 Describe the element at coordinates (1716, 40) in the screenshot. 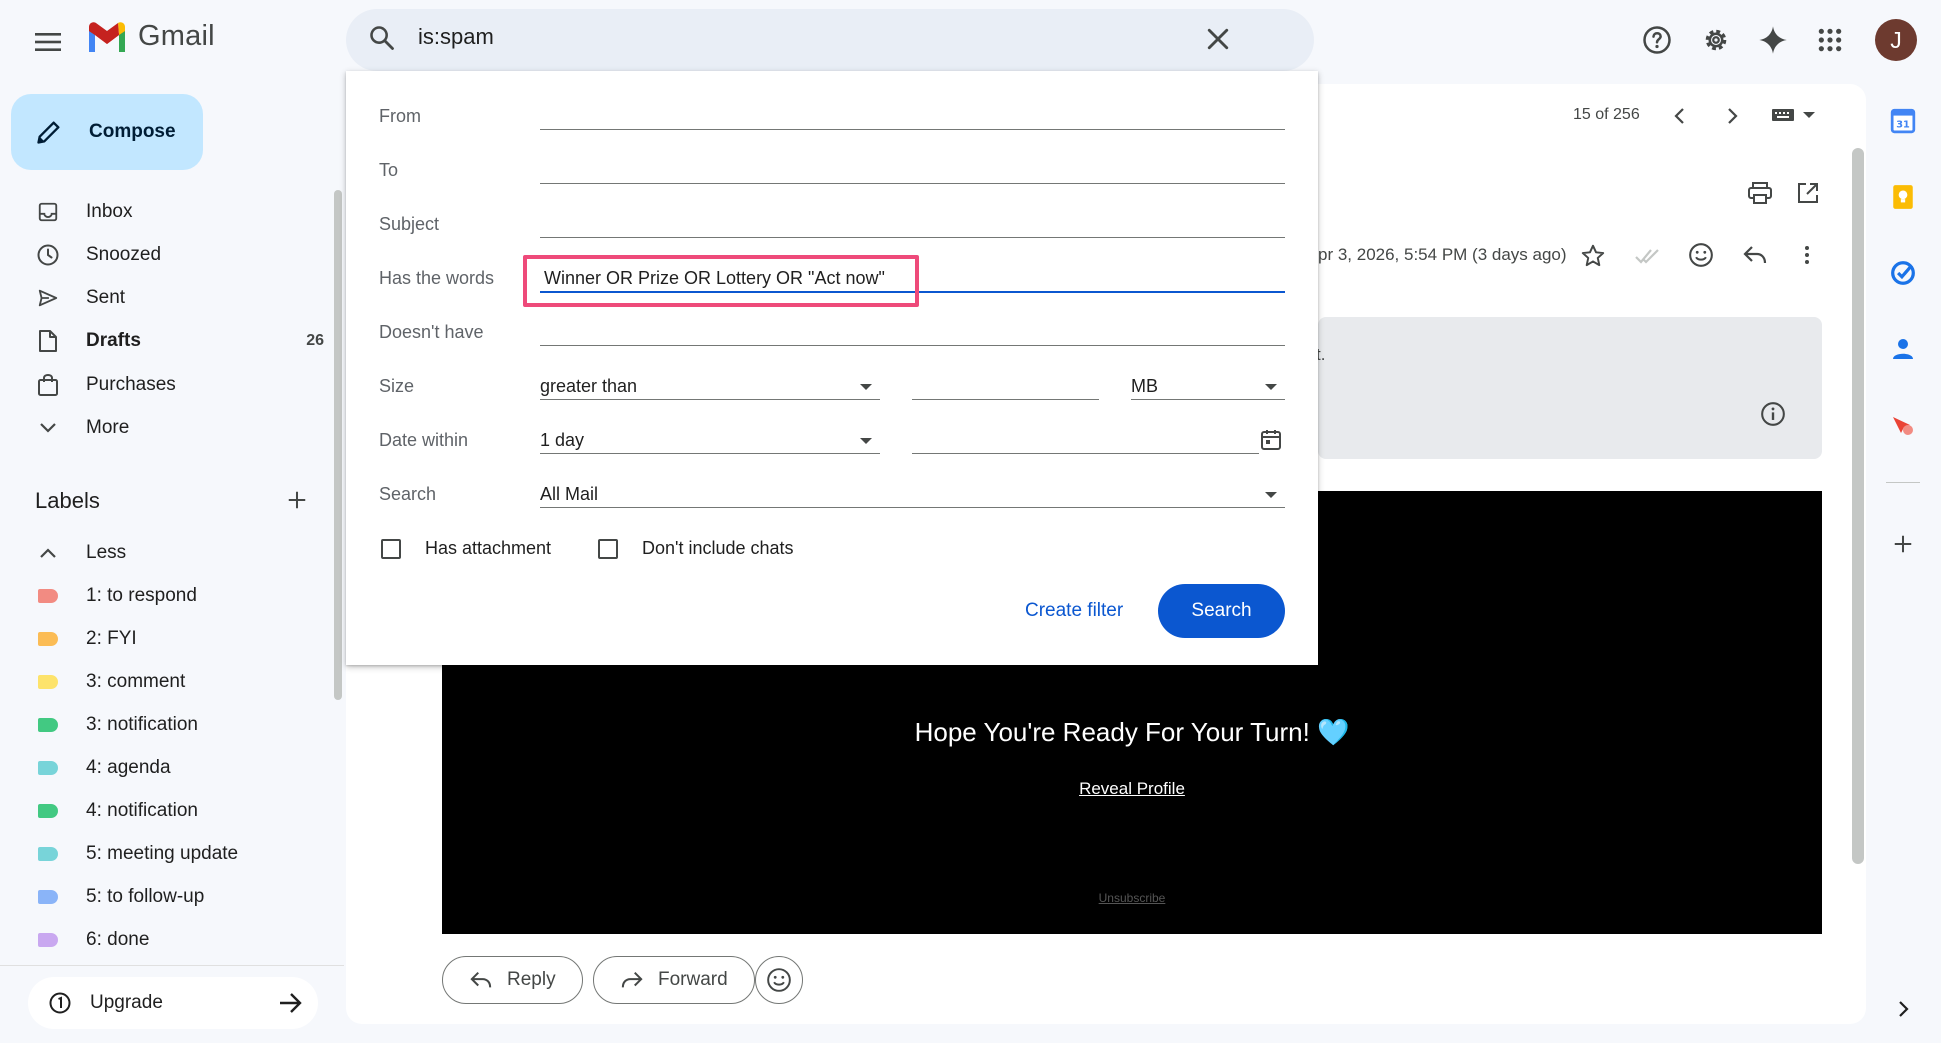

I see `settings-gear-icon` at that location.